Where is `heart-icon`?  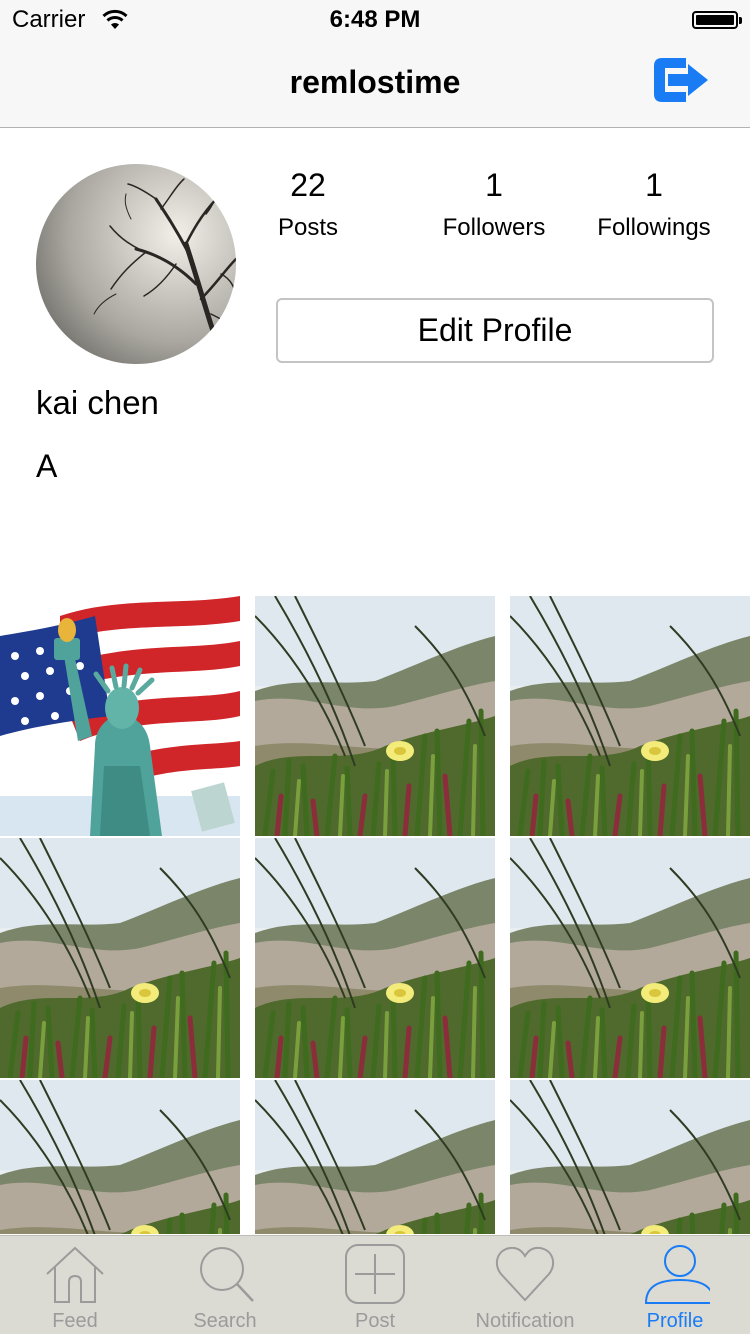
heart-icon is located at coordinates (525, 1274).